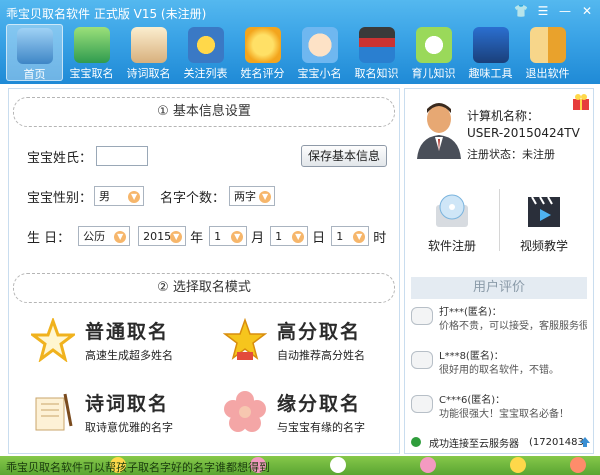 This screenshot has height=475, width=600. I want to click on toolbar-fun-tools: 趣味工具, so click(490, 52).